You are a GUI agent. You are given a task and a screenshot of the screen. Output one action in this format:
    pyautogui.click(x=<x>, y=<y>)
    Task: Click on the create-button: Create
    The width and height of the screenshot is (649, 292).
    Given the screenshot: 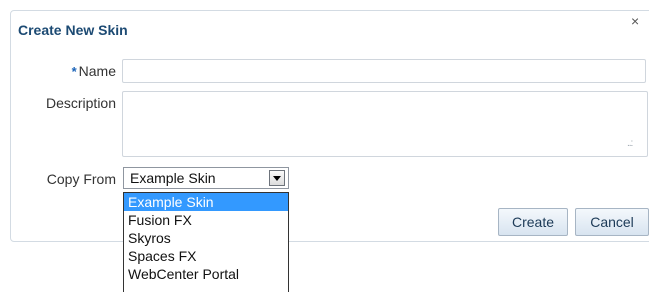 What is the action you would take?
    pyautogui.click(x=533, y=222)
    